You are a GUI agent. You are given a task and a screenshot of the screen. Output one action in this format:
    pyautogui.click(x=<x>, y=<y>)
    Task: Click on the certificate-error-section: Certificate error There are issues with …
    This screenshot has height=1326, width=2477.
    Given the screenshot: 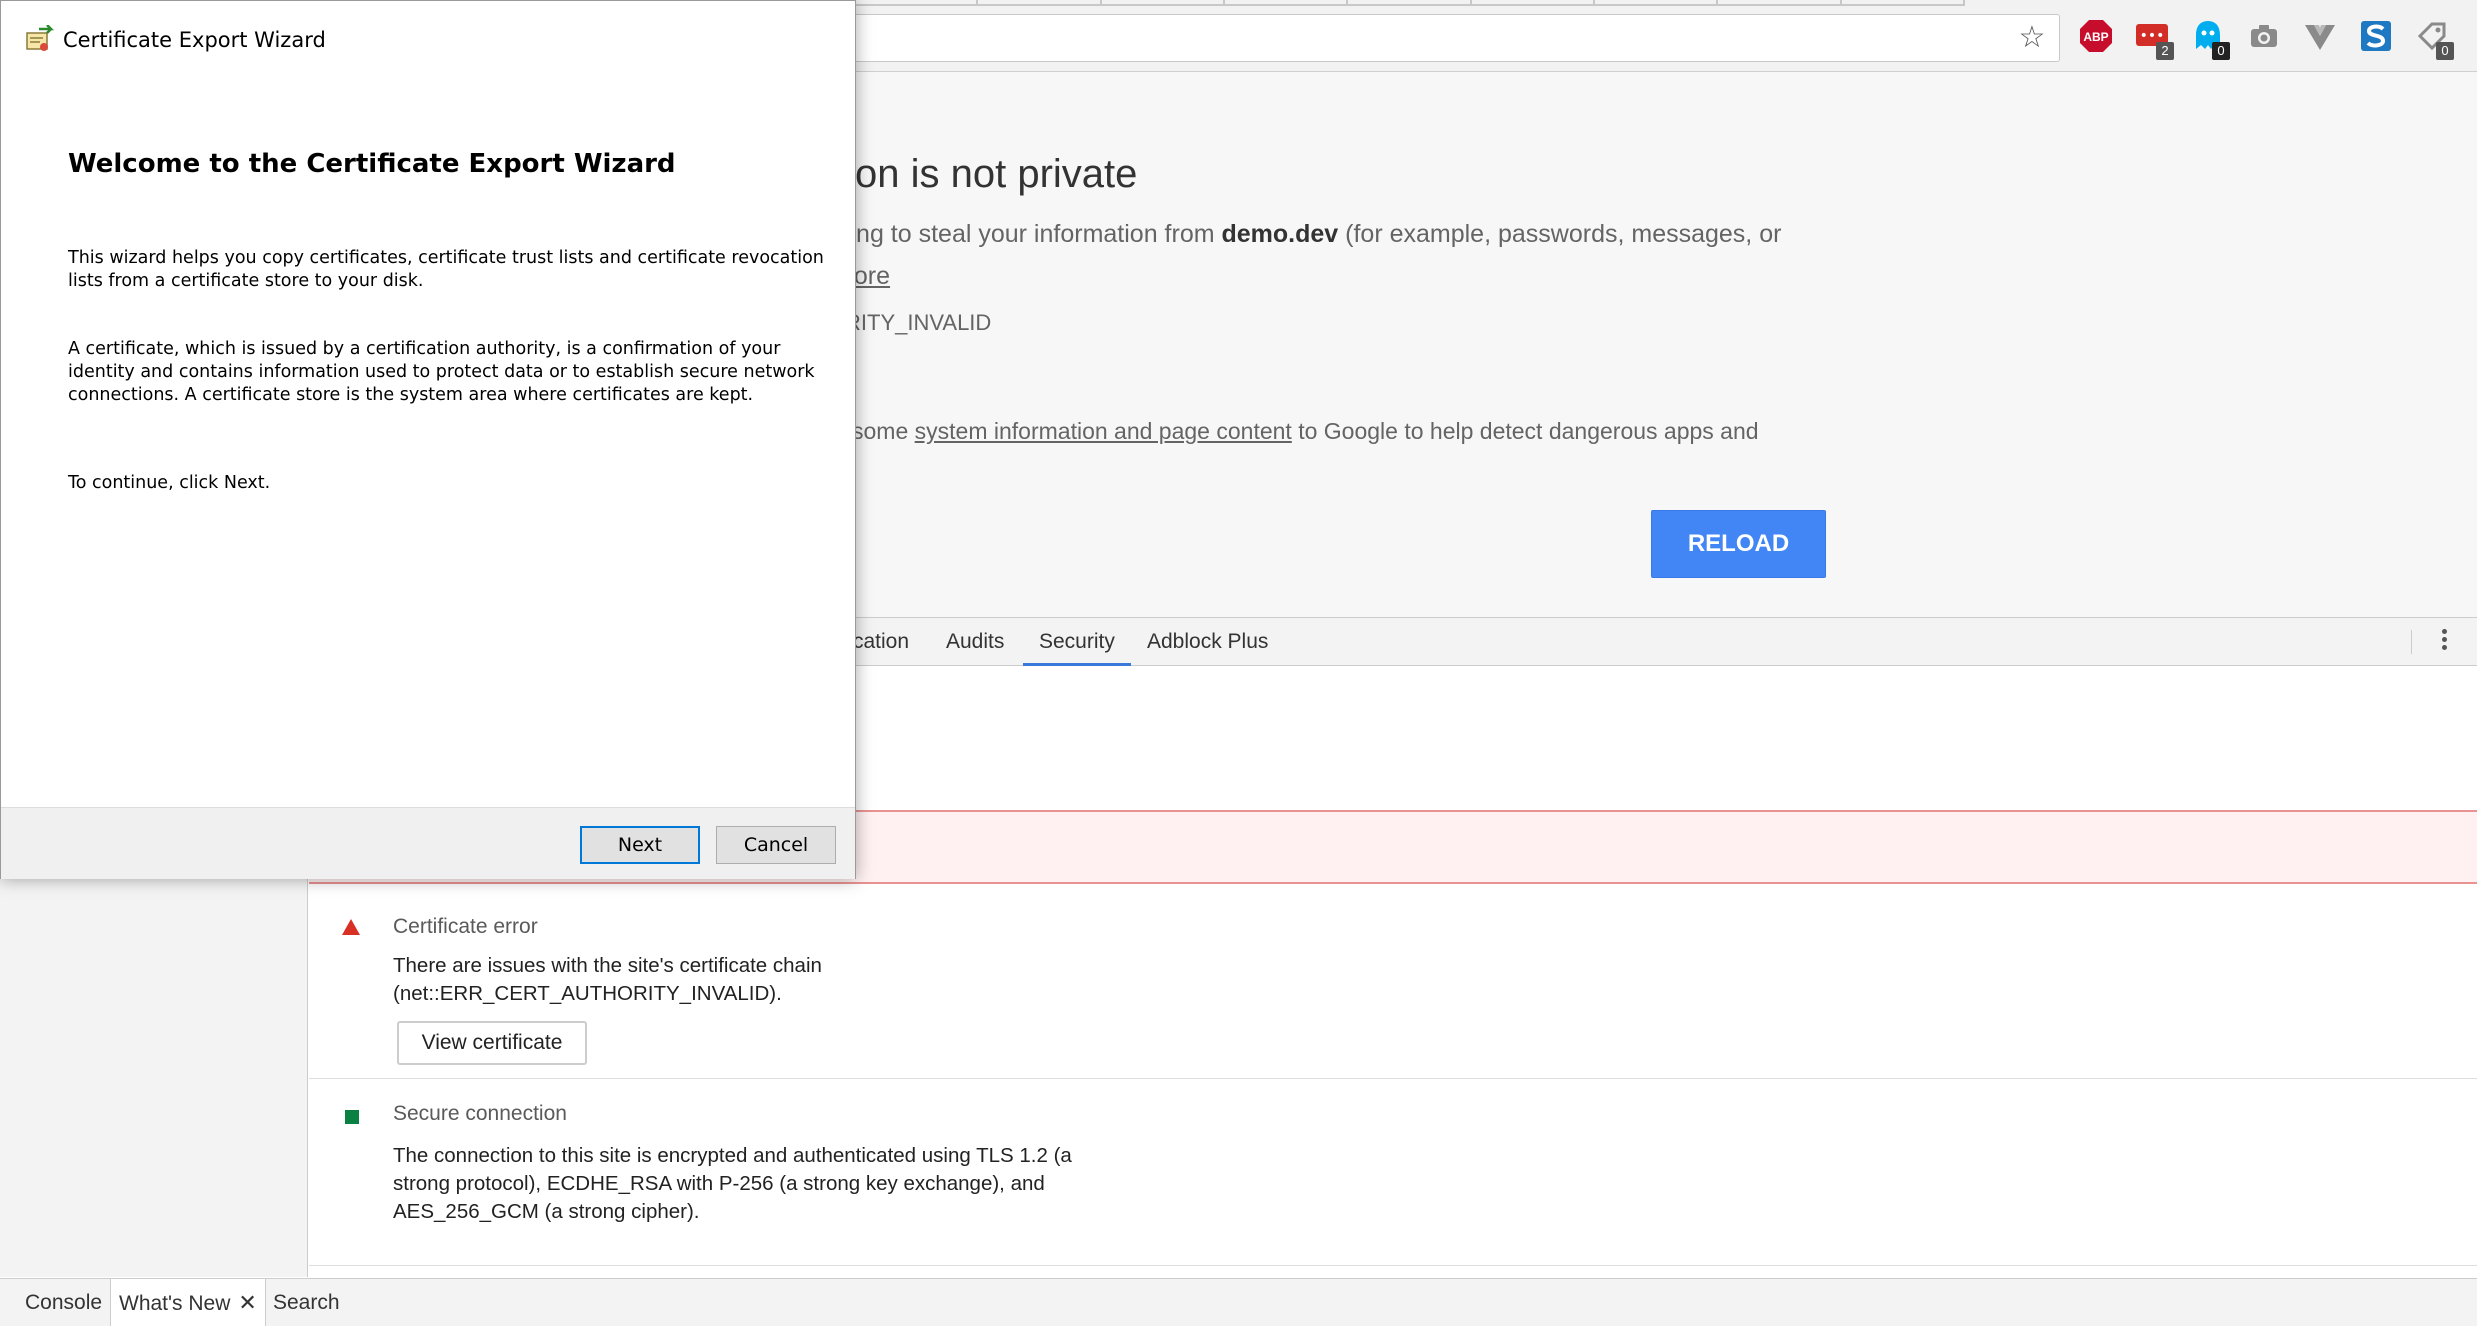 What is the action you would take?
    pyautogui.click(x=1393, y=988)
    